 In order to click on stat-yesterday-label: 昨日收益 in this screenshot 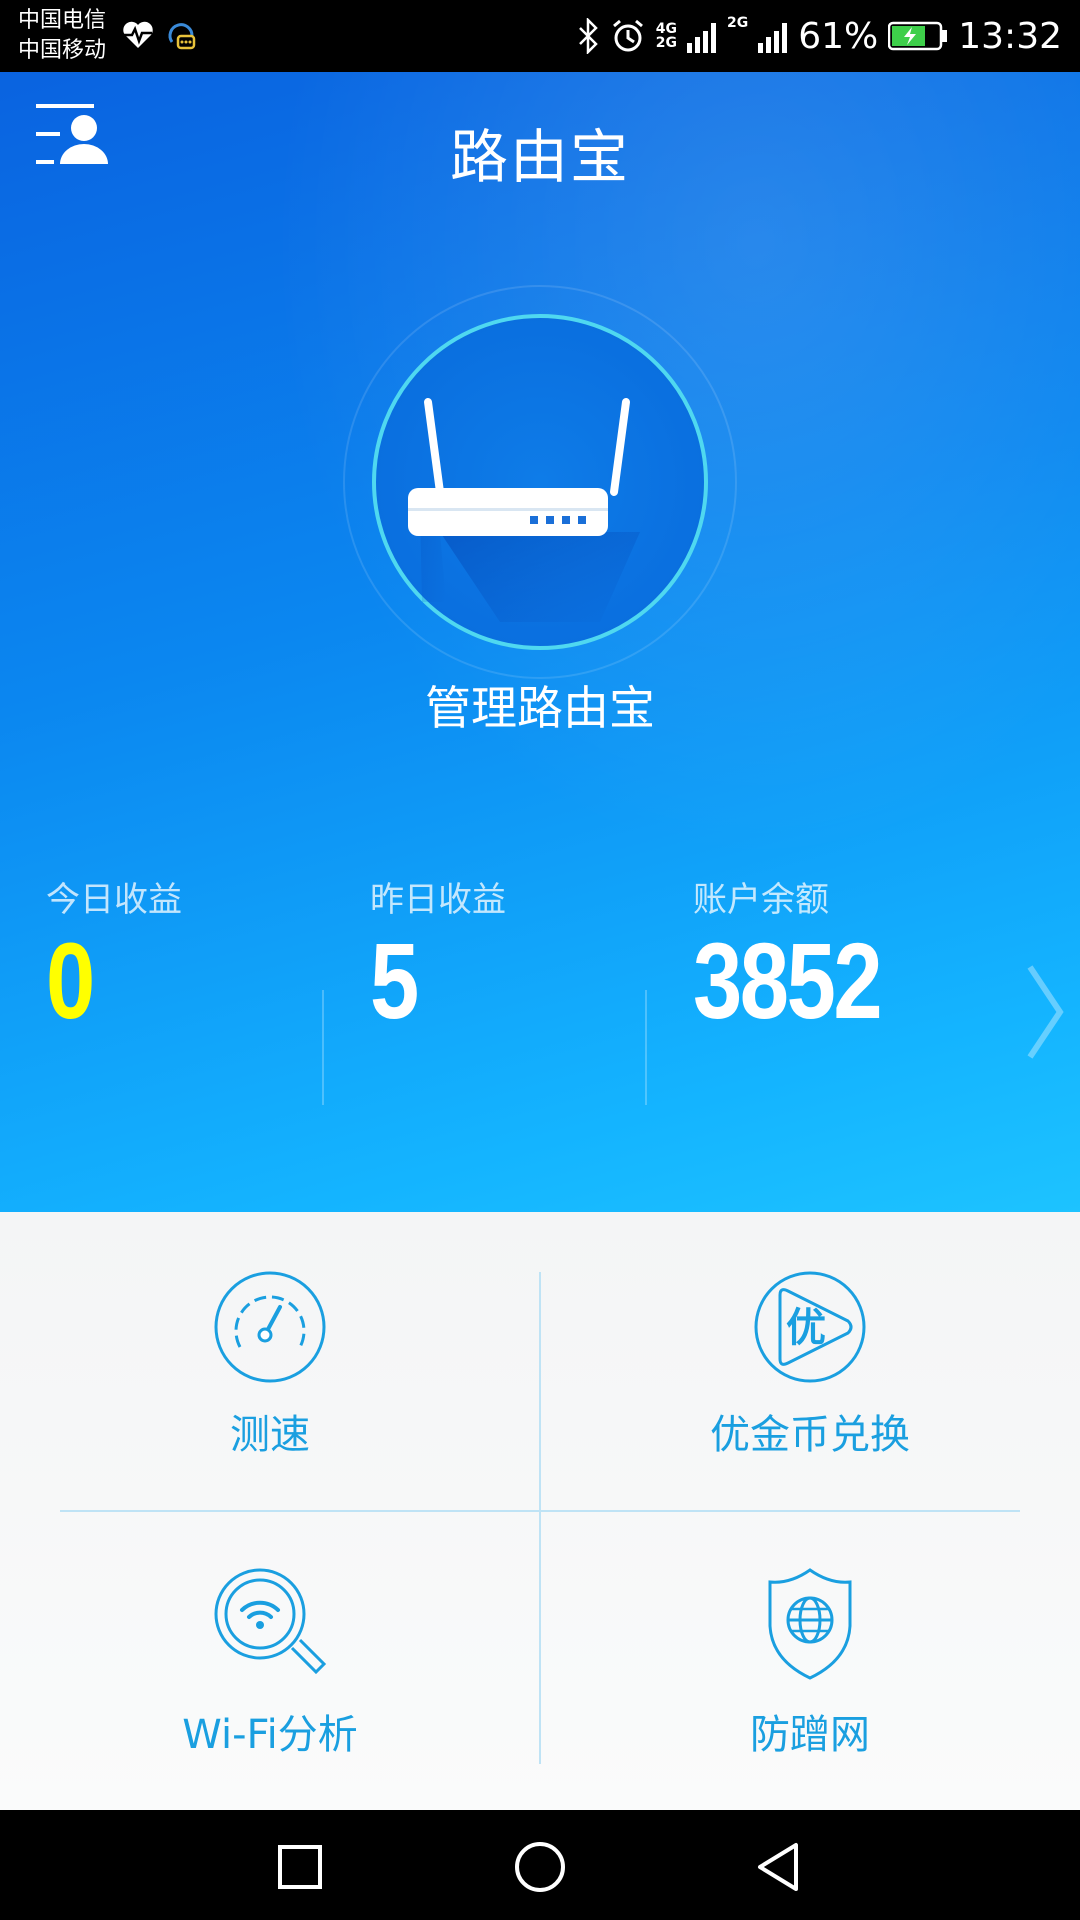, I will do `click(438, 900)`.